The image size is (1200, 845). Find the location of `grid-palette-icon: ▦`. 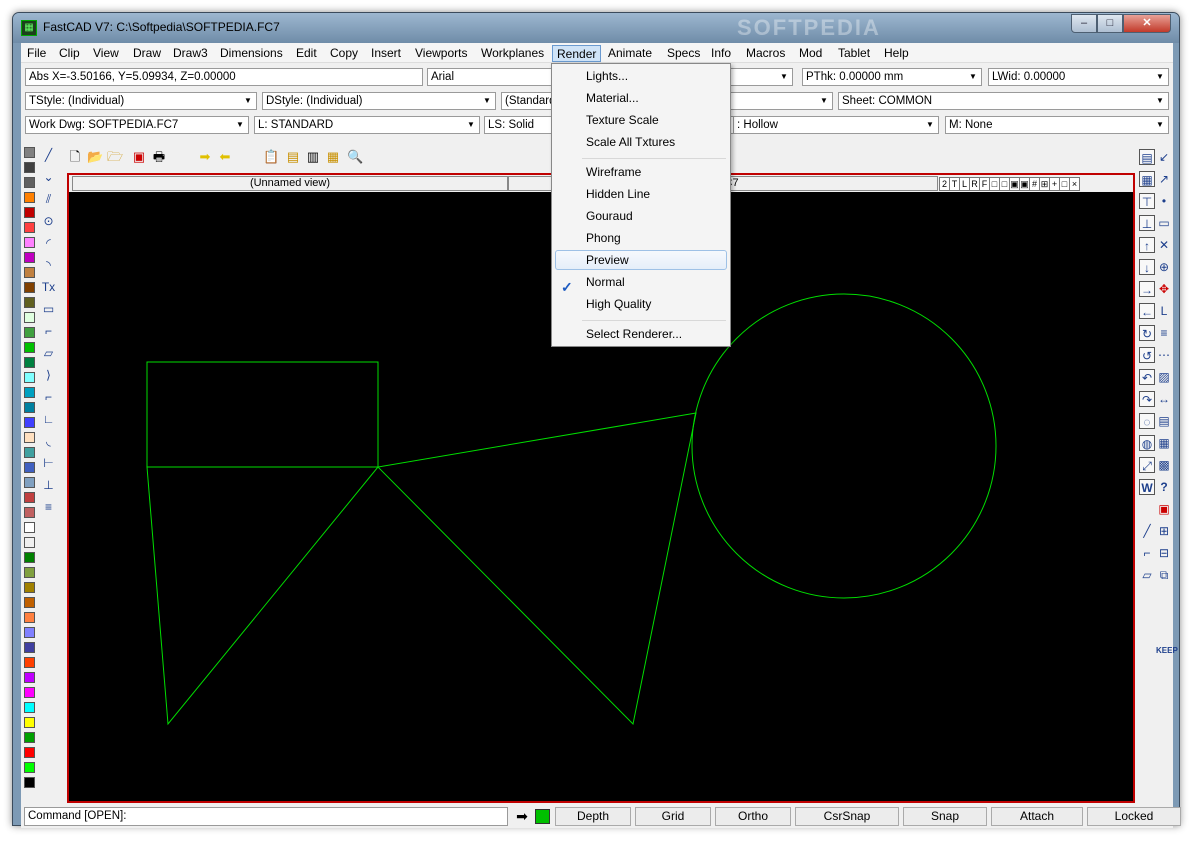

grid-palette-icon: ▦ is located at coordinates (1164, 443).